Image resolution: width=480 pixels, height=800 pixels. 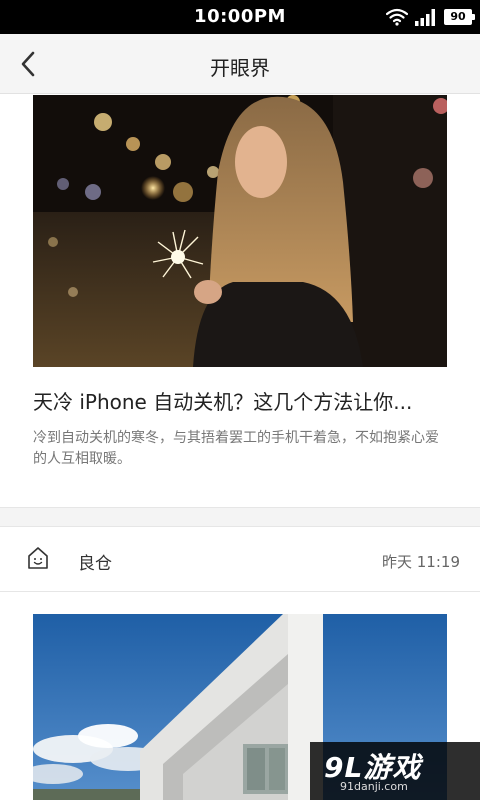 I want to click on section-divider, so click(x=240, y=517).